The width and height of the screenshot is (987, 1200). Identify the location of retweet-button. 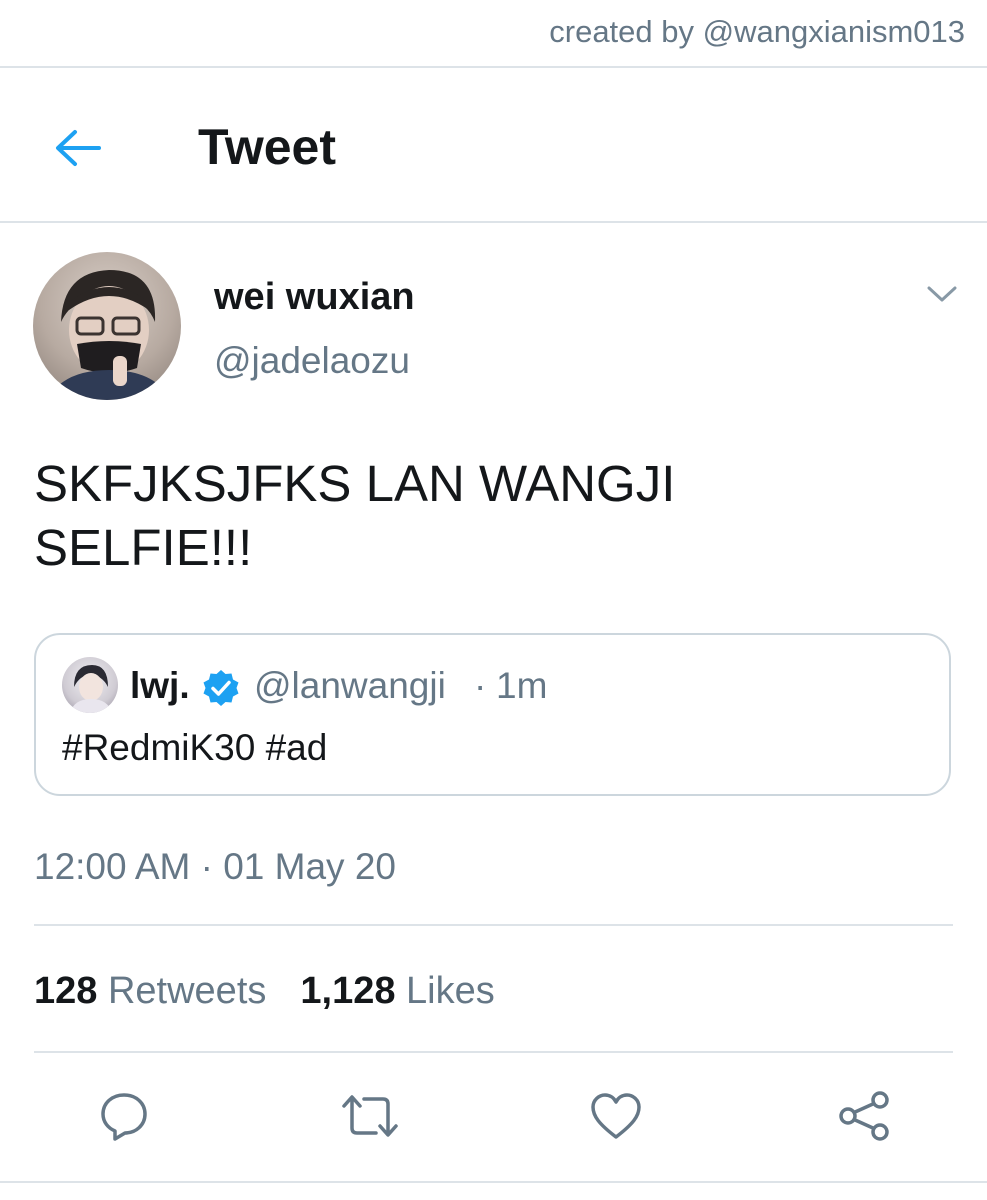
(370, 1116).